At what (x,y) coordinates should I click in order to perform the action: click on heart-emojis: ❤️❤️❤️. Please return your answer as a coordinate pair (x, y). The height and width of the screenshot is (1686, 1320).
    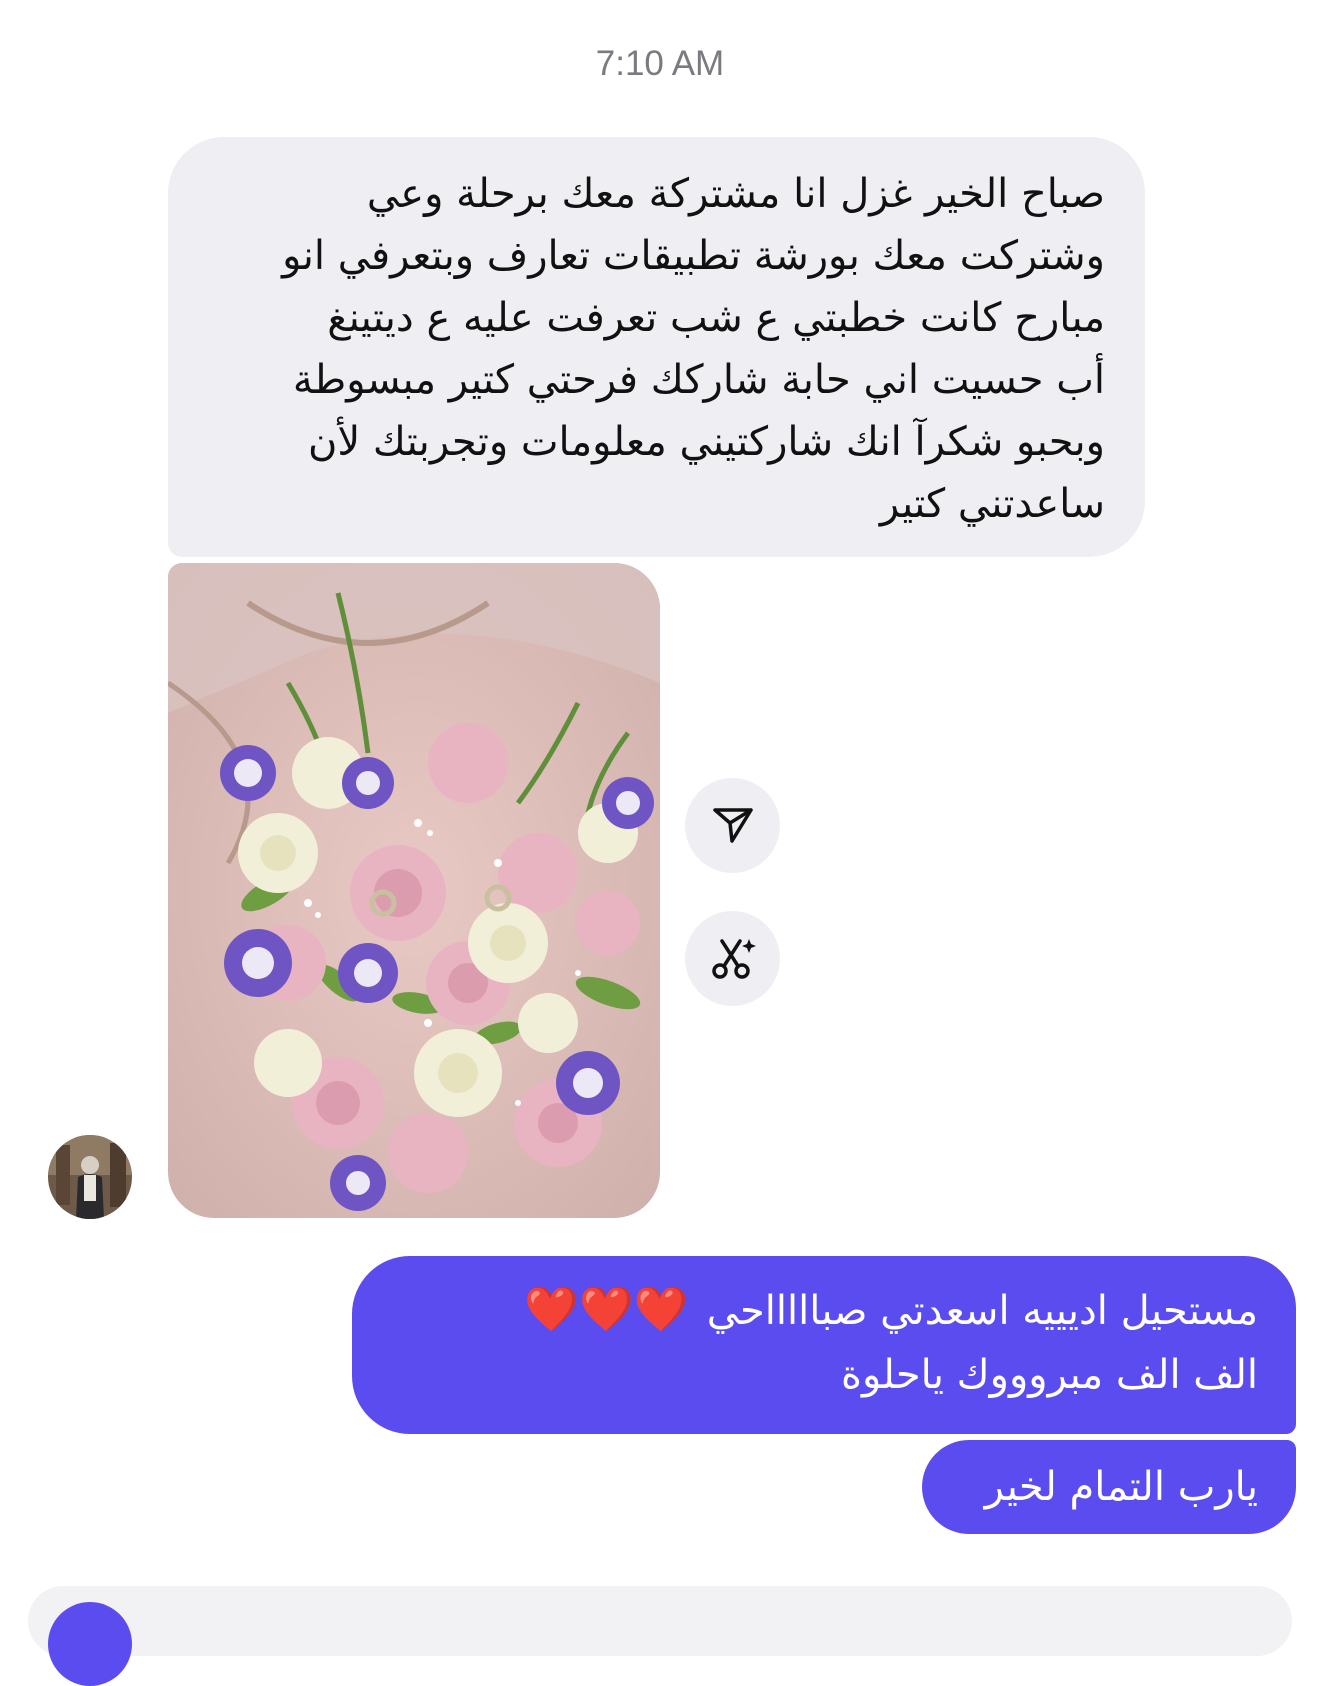
    Looking at the image, I should click on (606, 1309).